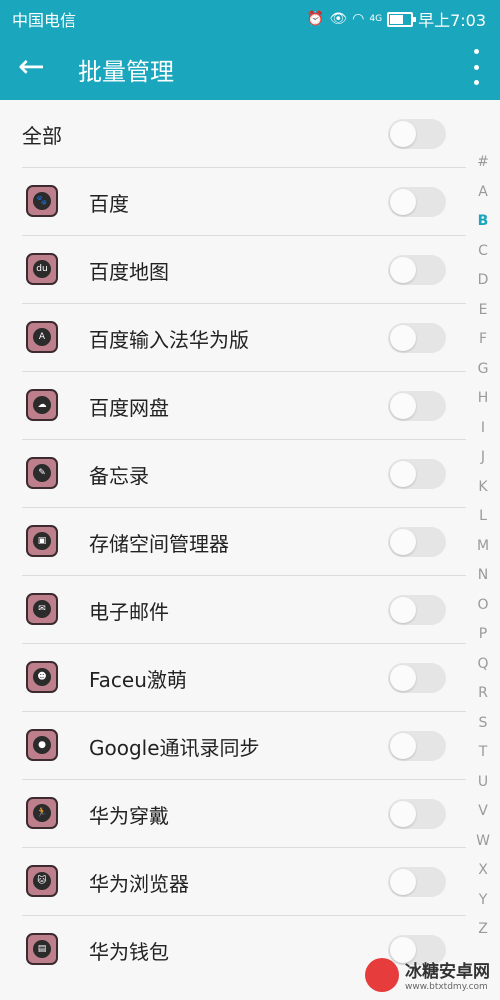 Image resolution: width=500 pixels, height=1000 pixels. I want to click on back-arrow-icon: ←, so click(38, 68).